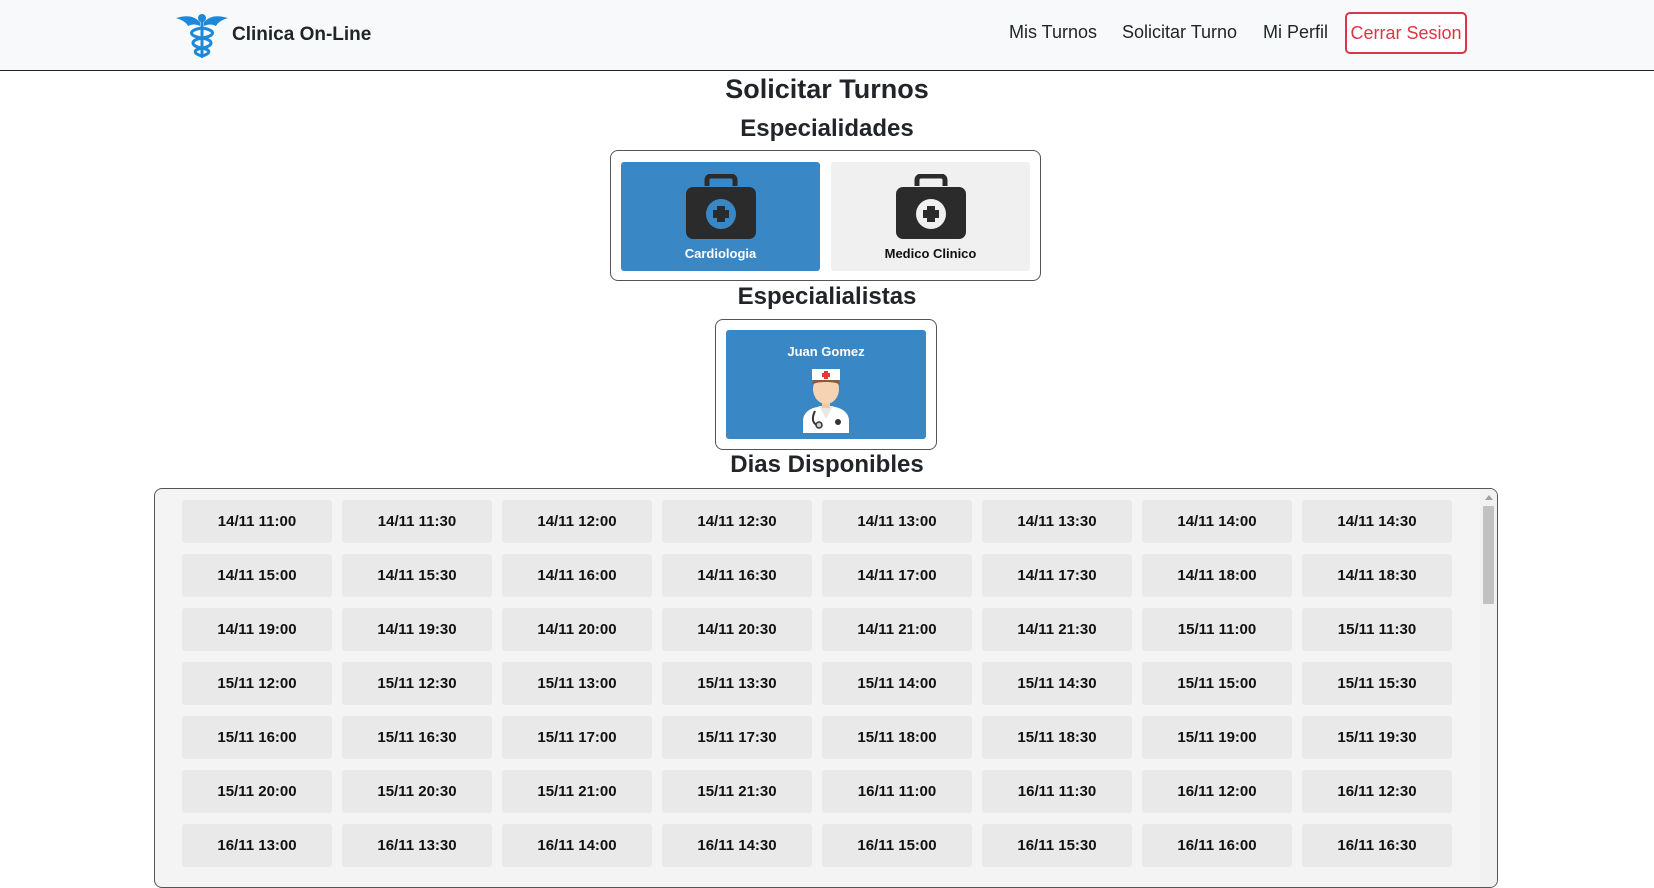 This screenshot has width=1654, height=888. Describe the element at coordinates (302, 34) in the screenshot. I see `brand-name: Clinica On-Line` at that location.